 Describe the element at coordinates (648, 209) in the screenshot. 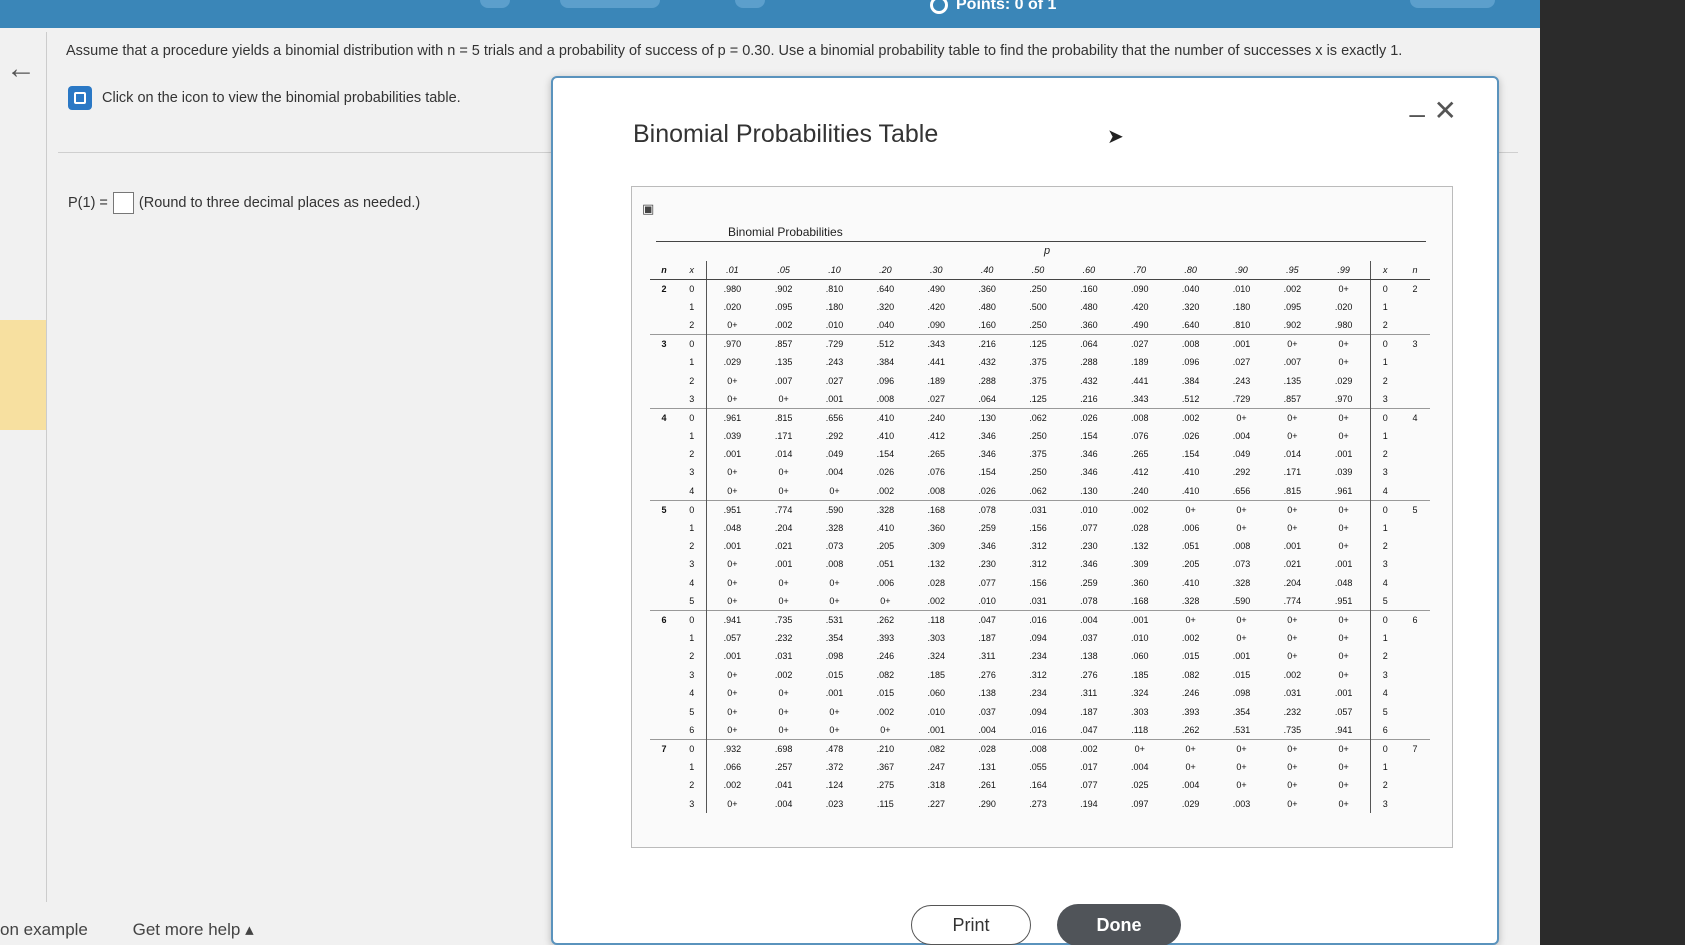

I see `expand-icon: ▣` at that location.